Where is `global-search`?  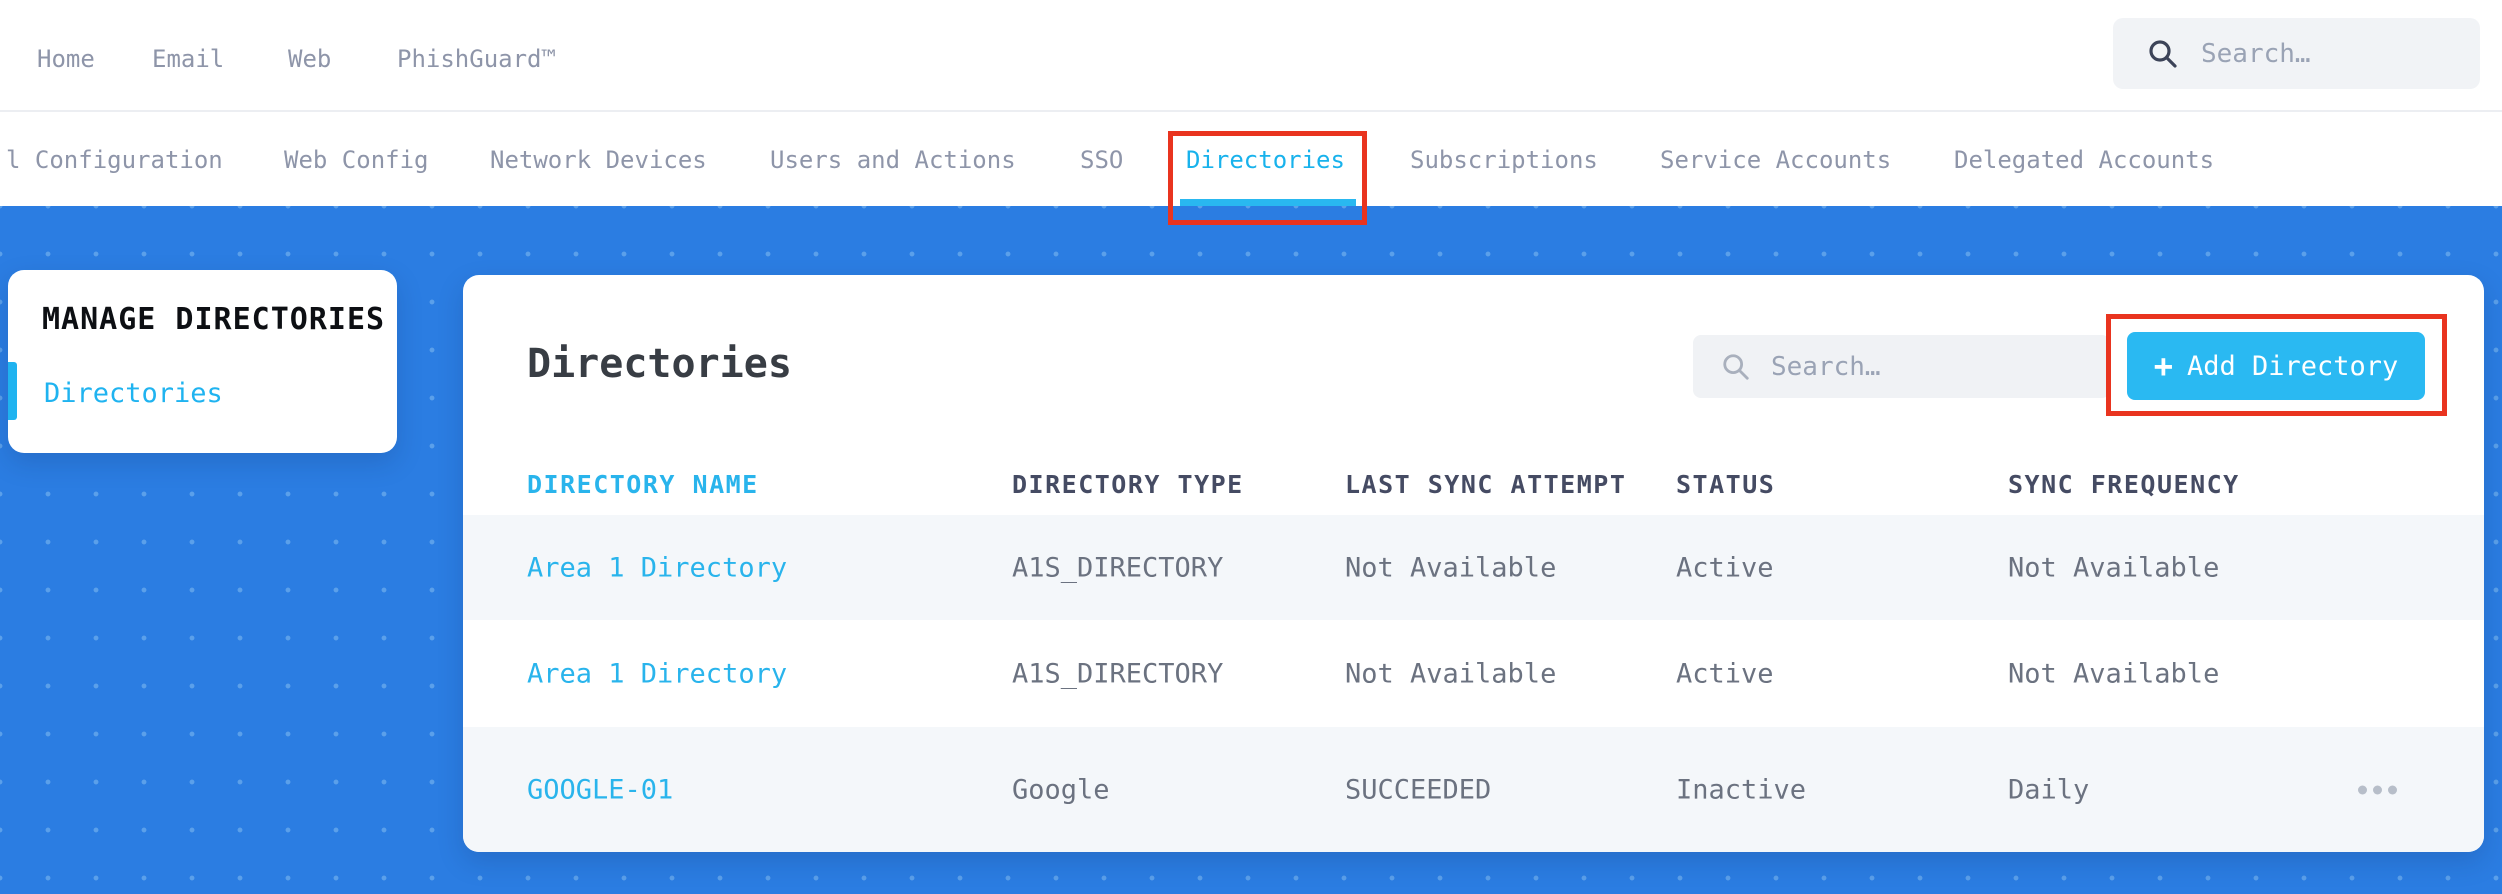 global-search is located at coordinates (2296, 53).